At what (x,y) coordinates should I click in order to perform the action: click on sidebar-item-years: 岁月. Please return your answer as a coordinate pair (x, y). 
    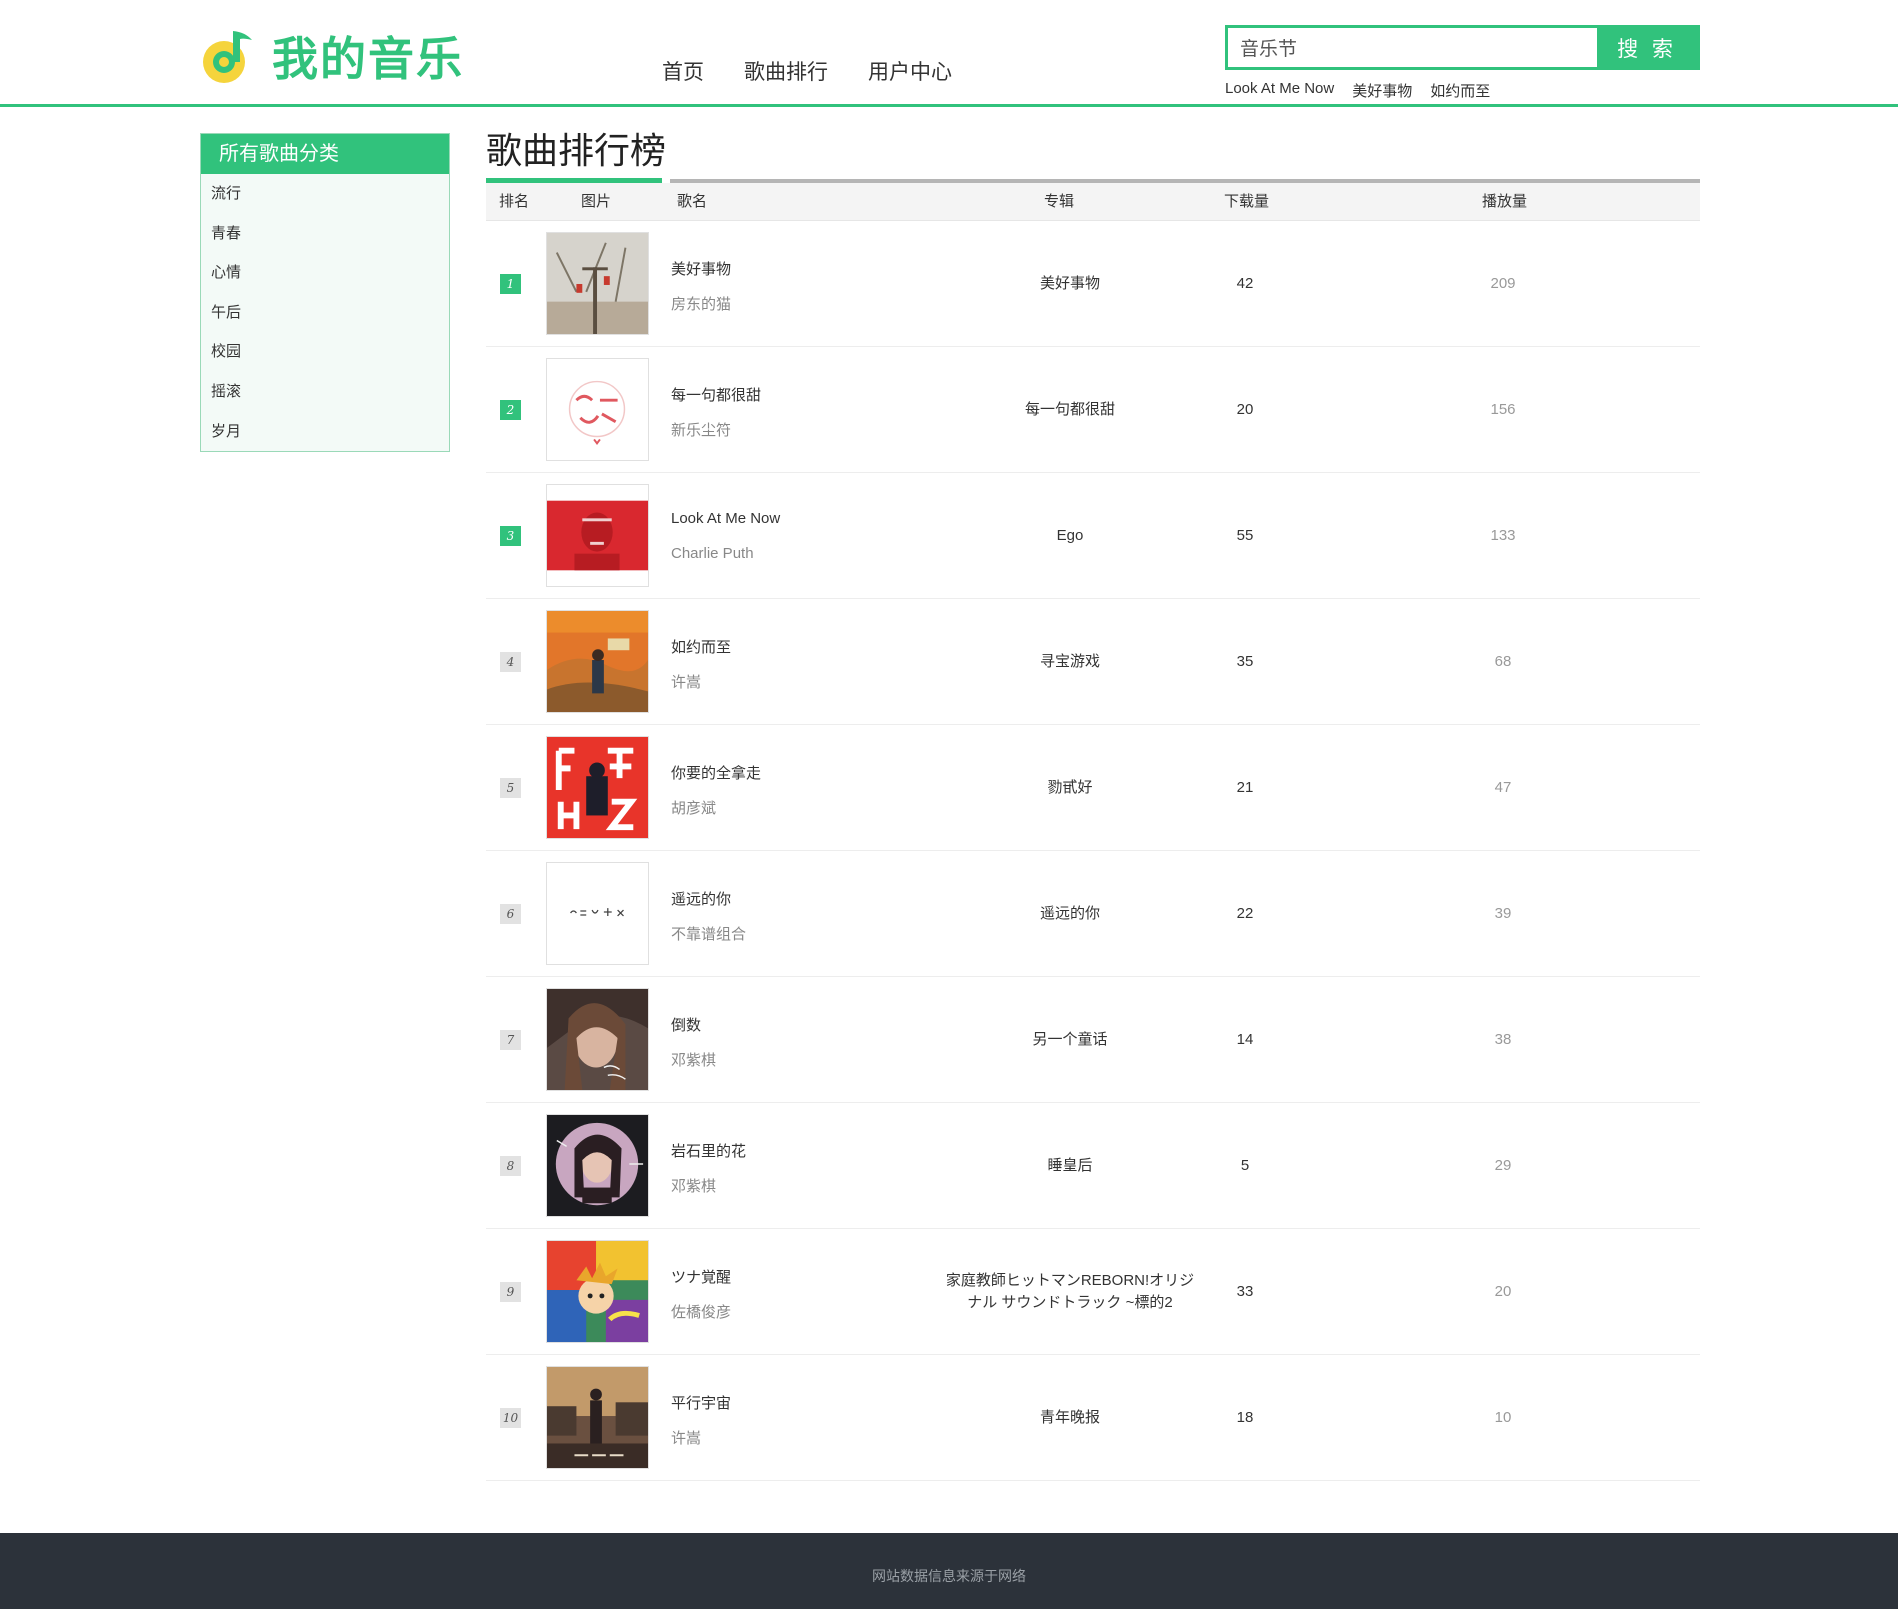
    Looking at the image, I should click on (325, 432).